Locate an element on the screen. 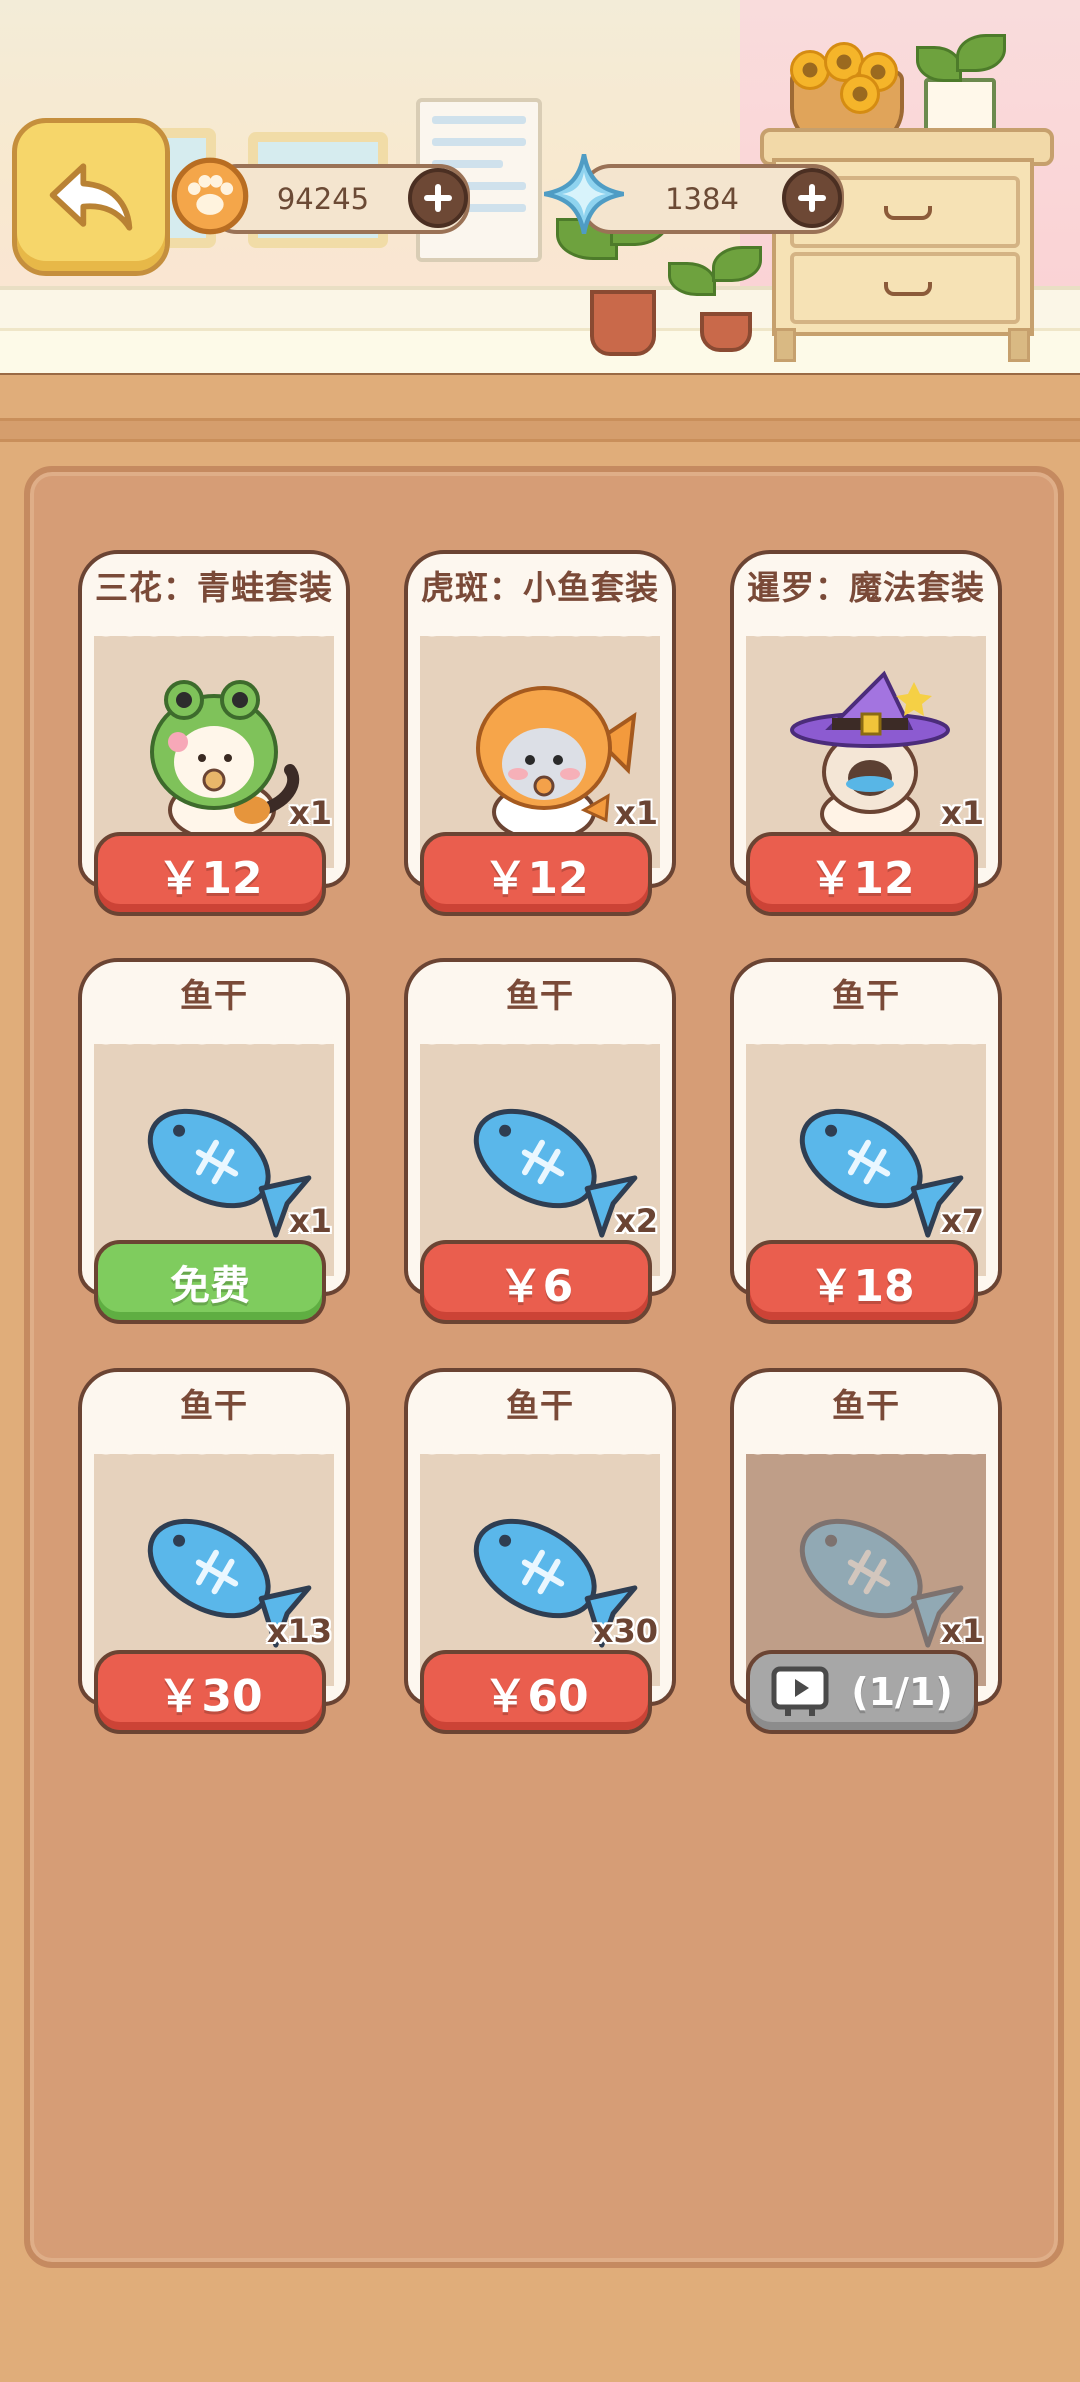 This screenshot has height=2382, width=1080. add-paw-coins-button is located at coordinates (438, 198).